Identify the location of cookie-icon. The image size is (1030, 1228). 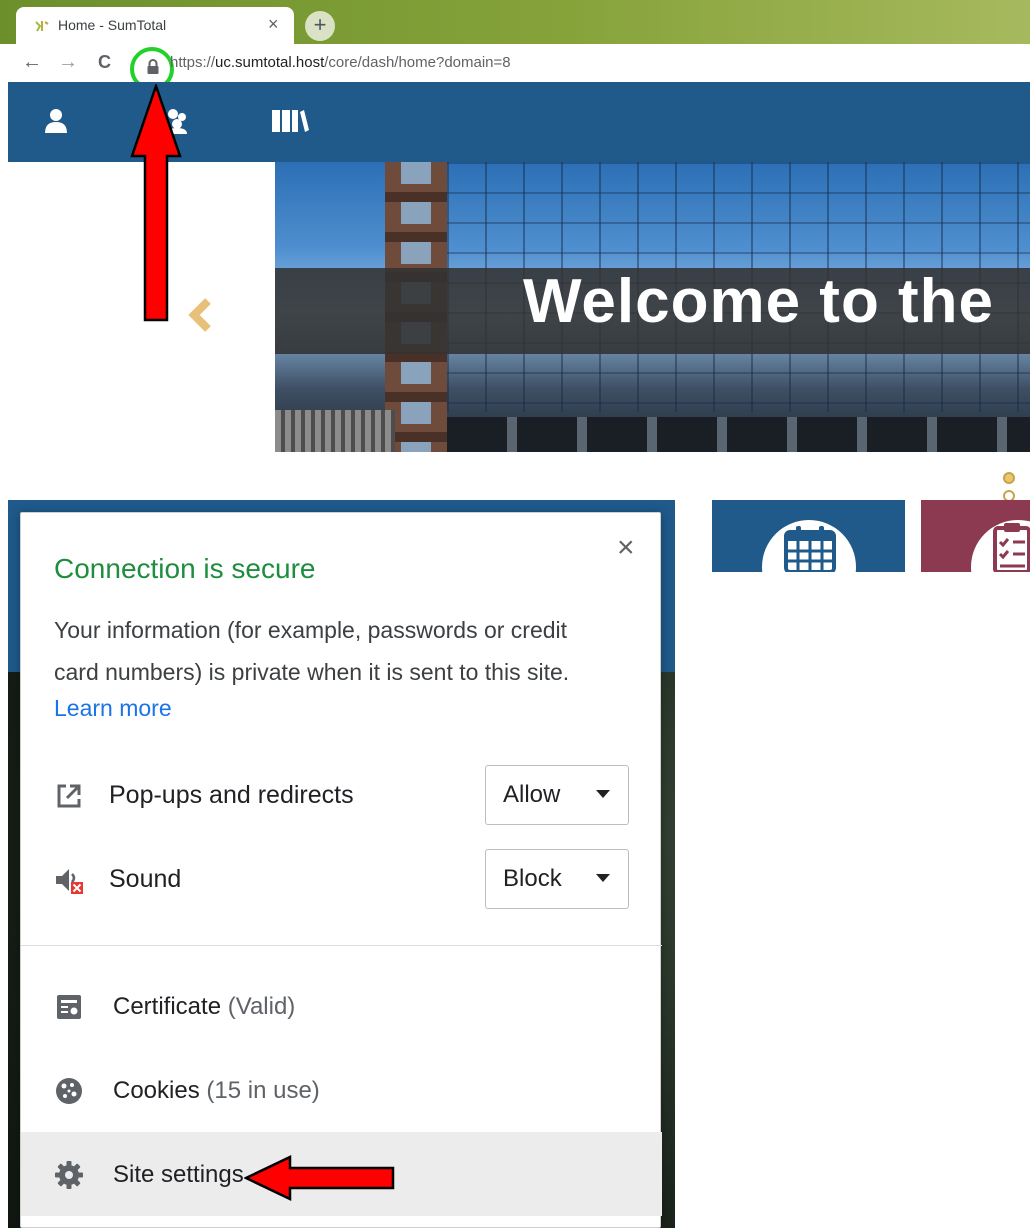
(69, 1091).